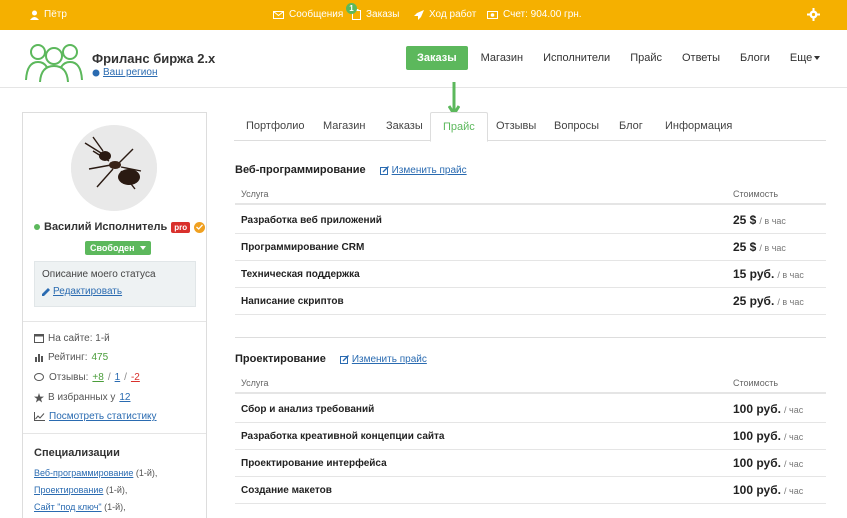 The height and width of the screenshot is (518, 847). Describe the element at coordinates (135, 377) in the screenshot. I see `reviews-negative-link: -2` at that location.